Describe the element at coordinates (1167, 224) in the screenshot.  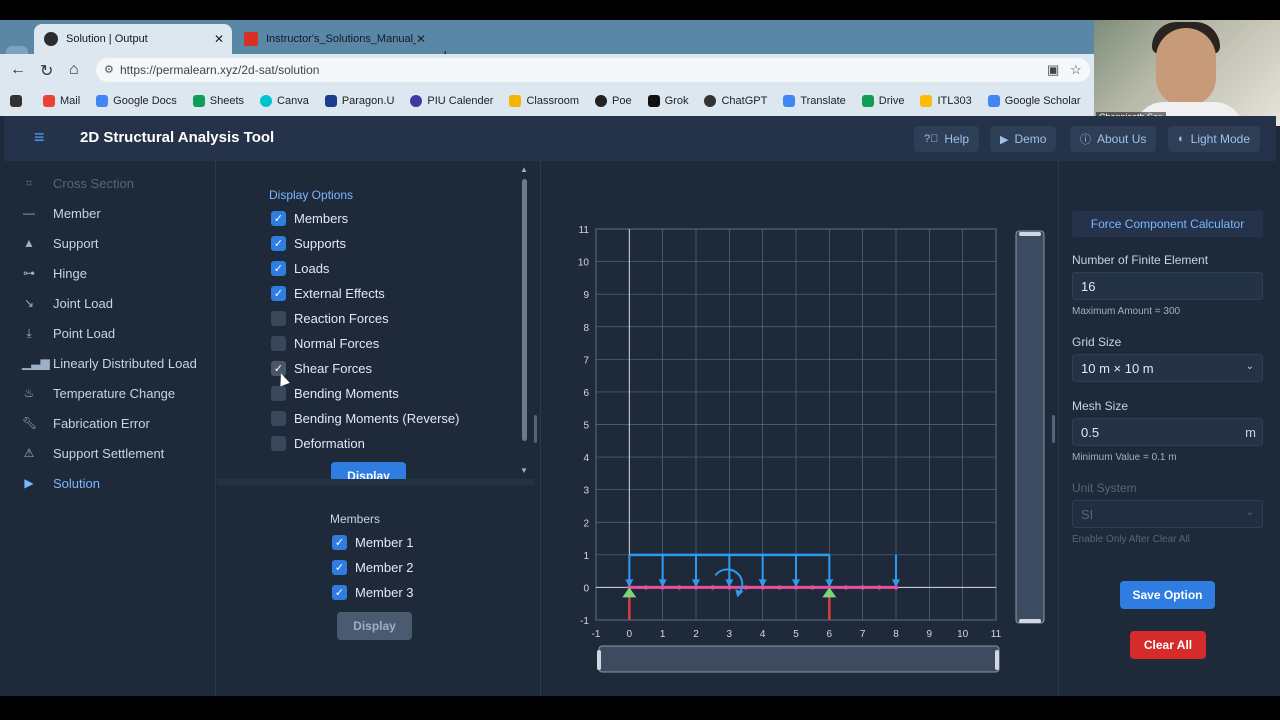
I see `force-component-calculator-button: Force Component Calculator` at that location.